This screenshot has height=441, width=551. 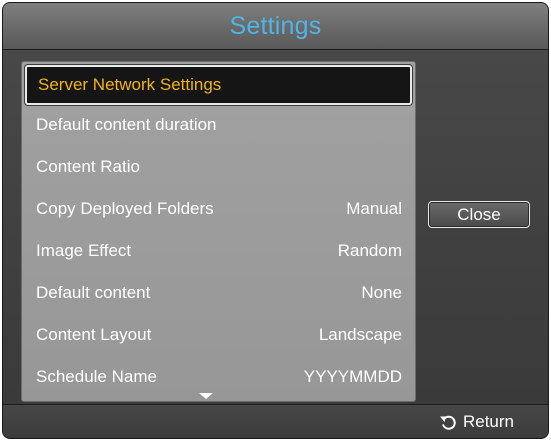 What do you see at coordinates (218, 377) in the screenshot?
I see `menu-item-schedule-name: Schedule Name YYYYMMDD` at bounding box center [218, 377].